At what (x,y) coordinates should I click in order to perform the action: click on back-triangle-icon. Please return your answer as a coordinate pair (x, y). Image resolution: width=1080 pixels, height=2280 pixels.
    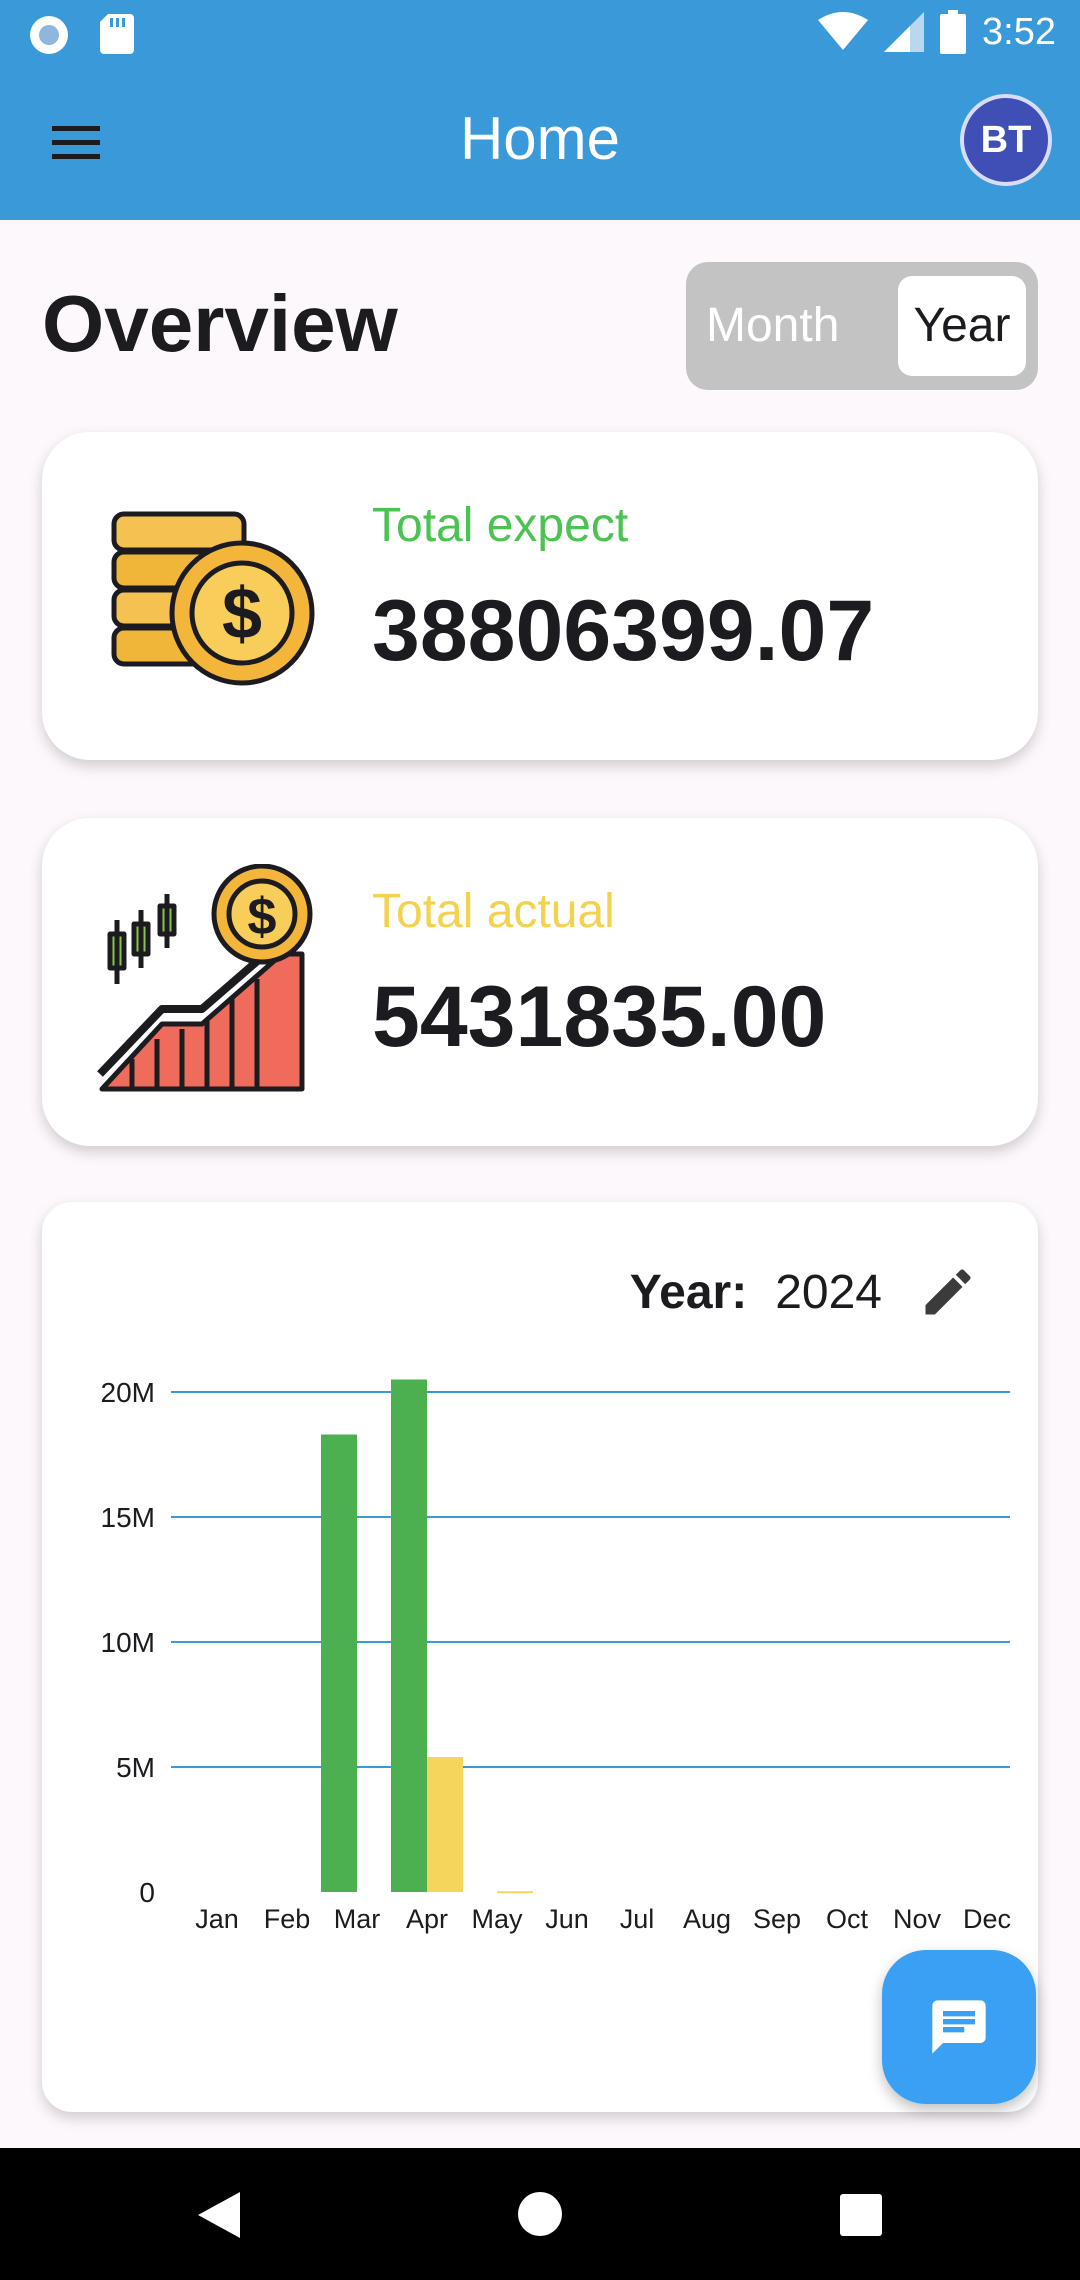
    Looking at the image, I should click on (219, 2215).